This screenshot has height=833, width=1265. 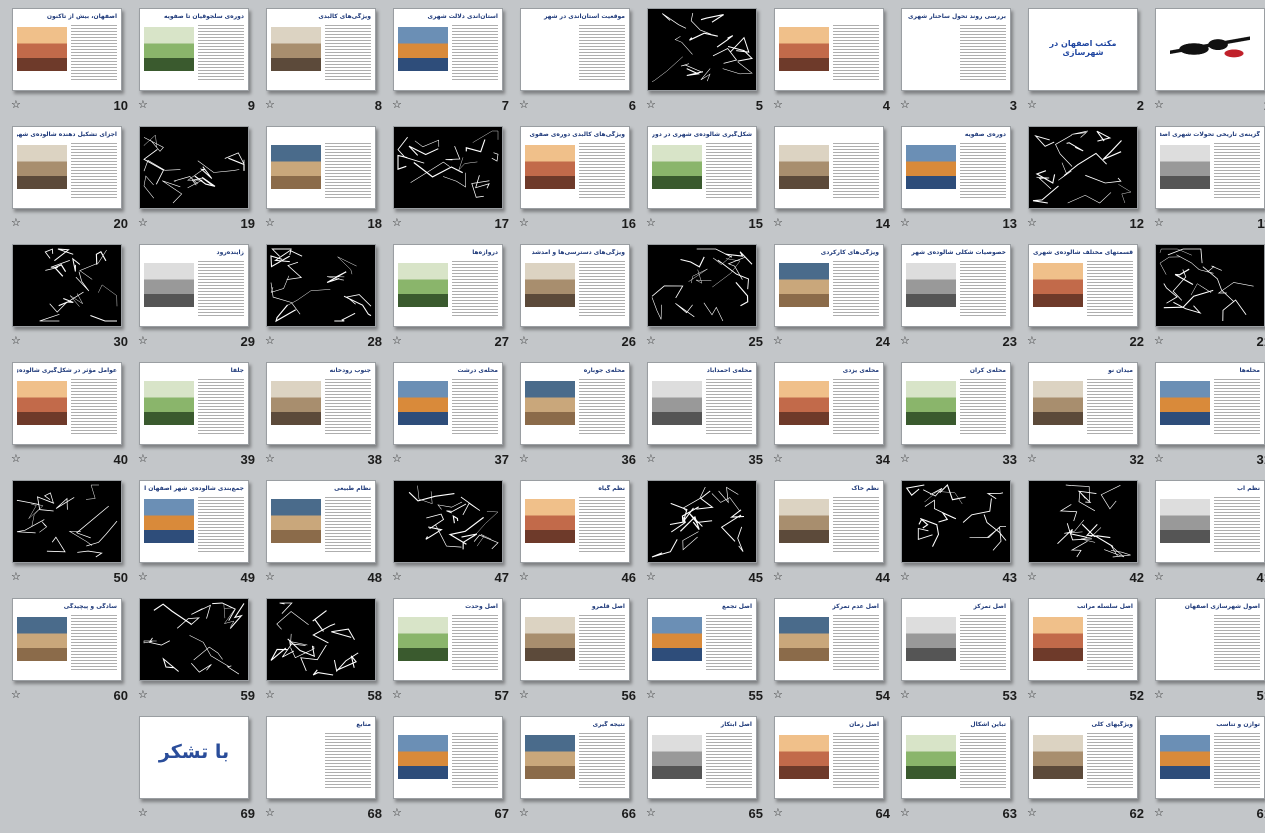 I want to click on slide-thumbnail: نظم آب ☆ 41, so click(x=1207, y=531).